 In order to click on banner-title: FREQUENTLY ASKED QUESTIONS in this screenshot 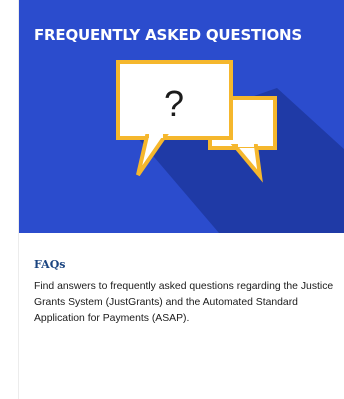, I will do `click(168, 35)`.